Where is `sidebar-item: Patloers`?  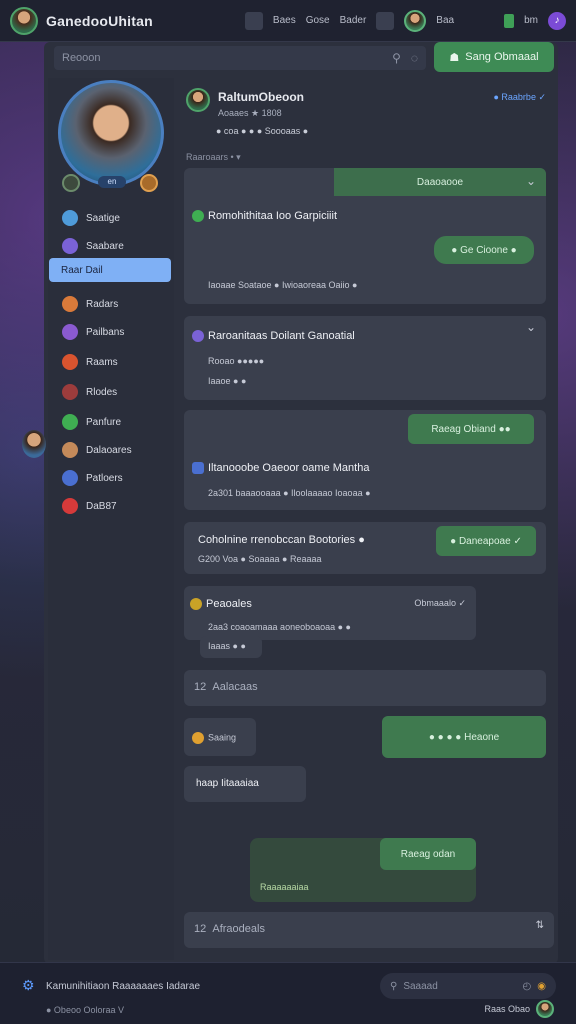 sidebar-item: Patloers is located at coordinates (116, 478).